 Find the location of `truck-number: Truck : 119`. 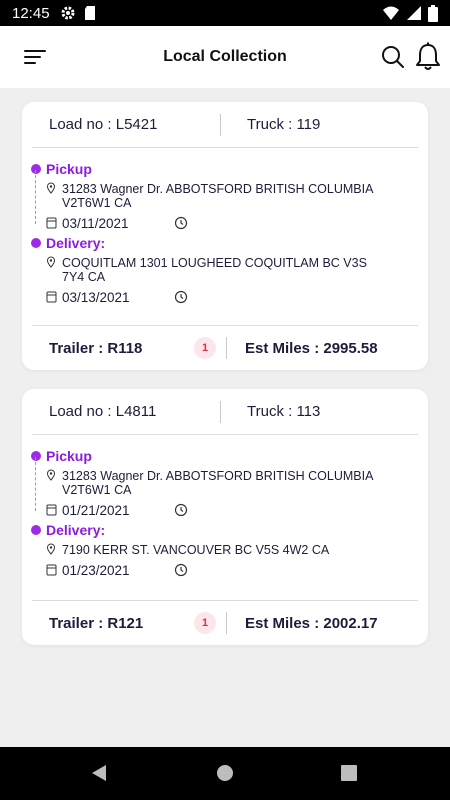

truck-number: Truck : 119 is located at coordinates (284, 124).